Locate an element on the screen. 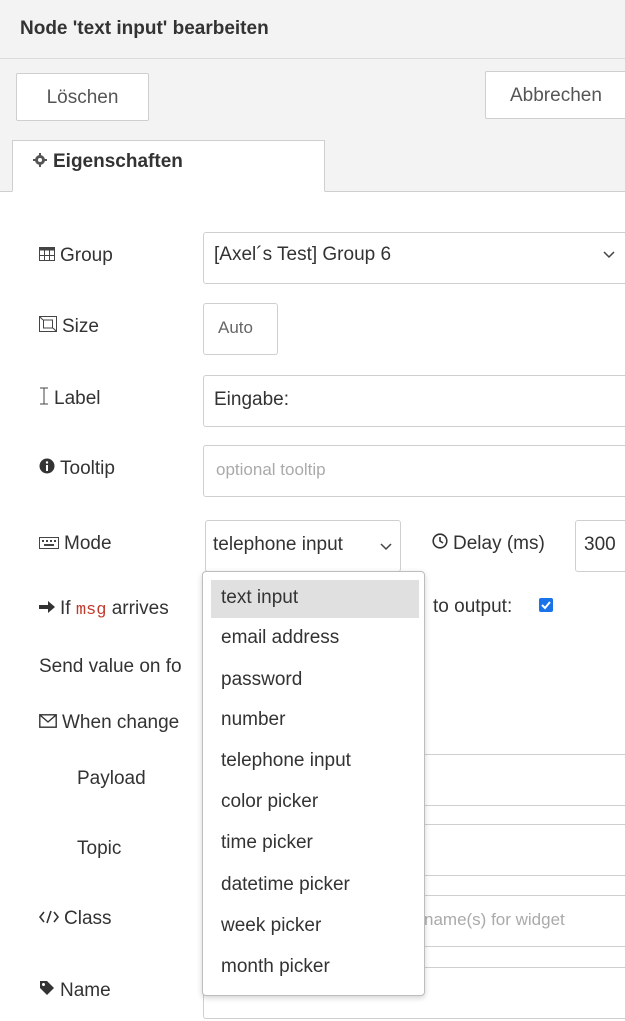  when-changed-text: When change is located at coordinates (121, 723).